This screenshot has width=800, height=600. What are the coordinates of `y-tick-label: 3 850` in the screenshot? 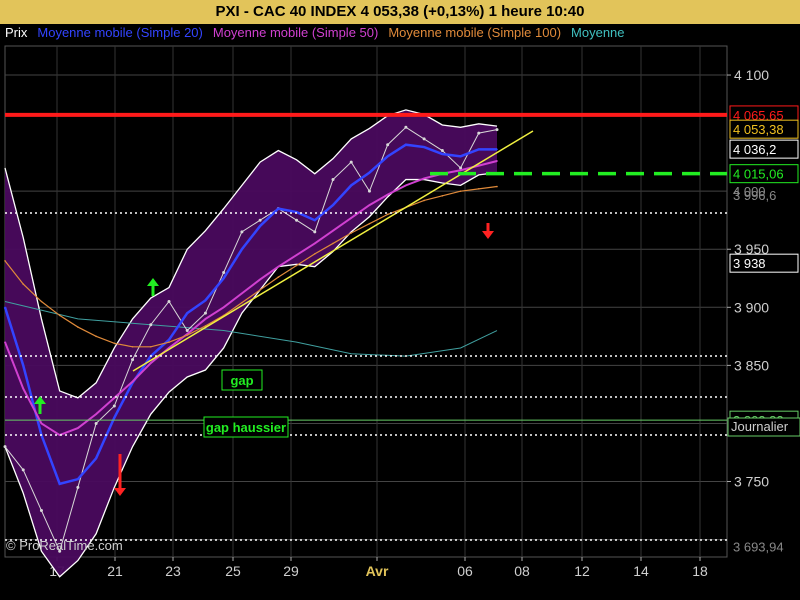 It's located at (751, 365).